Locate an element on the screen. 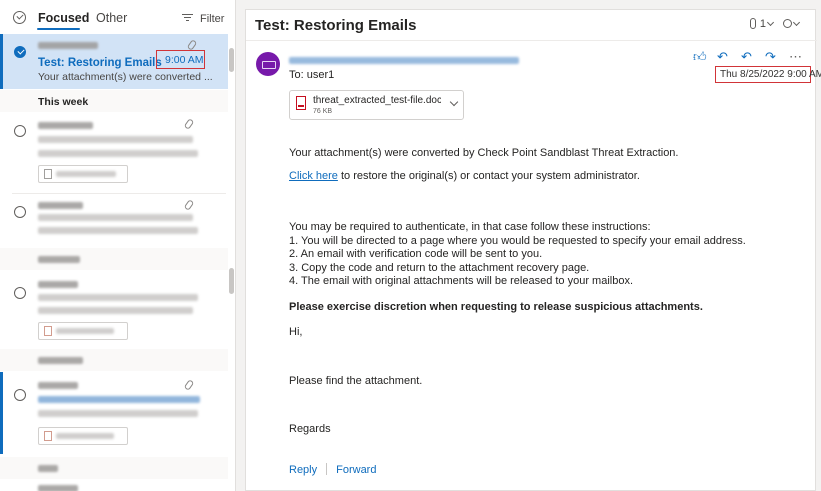 The height and width of the screenshot is (491, 821). group-last-month is located at coordinates (114, 360).